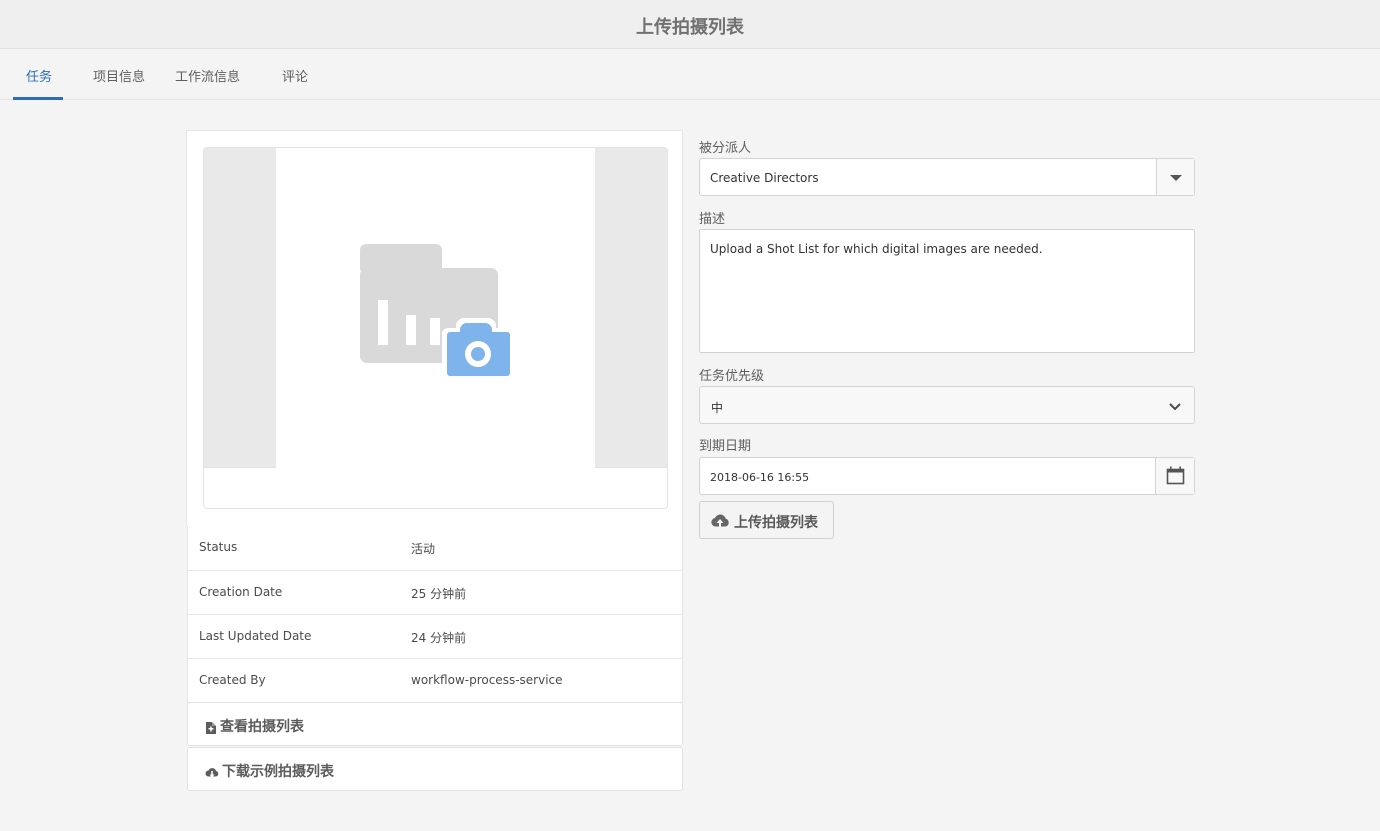 The image size is (1380, 831). I want to click on cloud-download-icon, so click(212, 773).